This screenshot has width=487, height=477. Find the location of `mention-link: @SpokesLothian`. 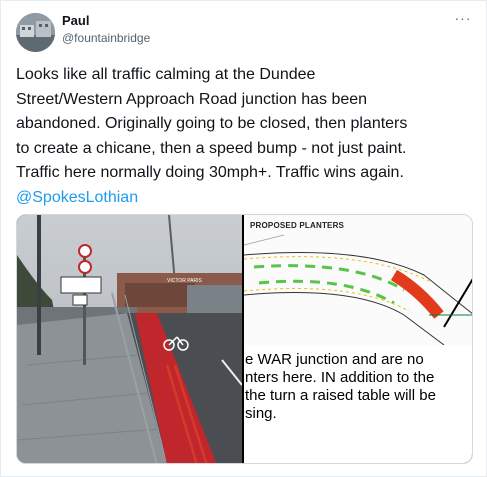

mention-link: @SpokesLothian is located at coordinates (247, 198).